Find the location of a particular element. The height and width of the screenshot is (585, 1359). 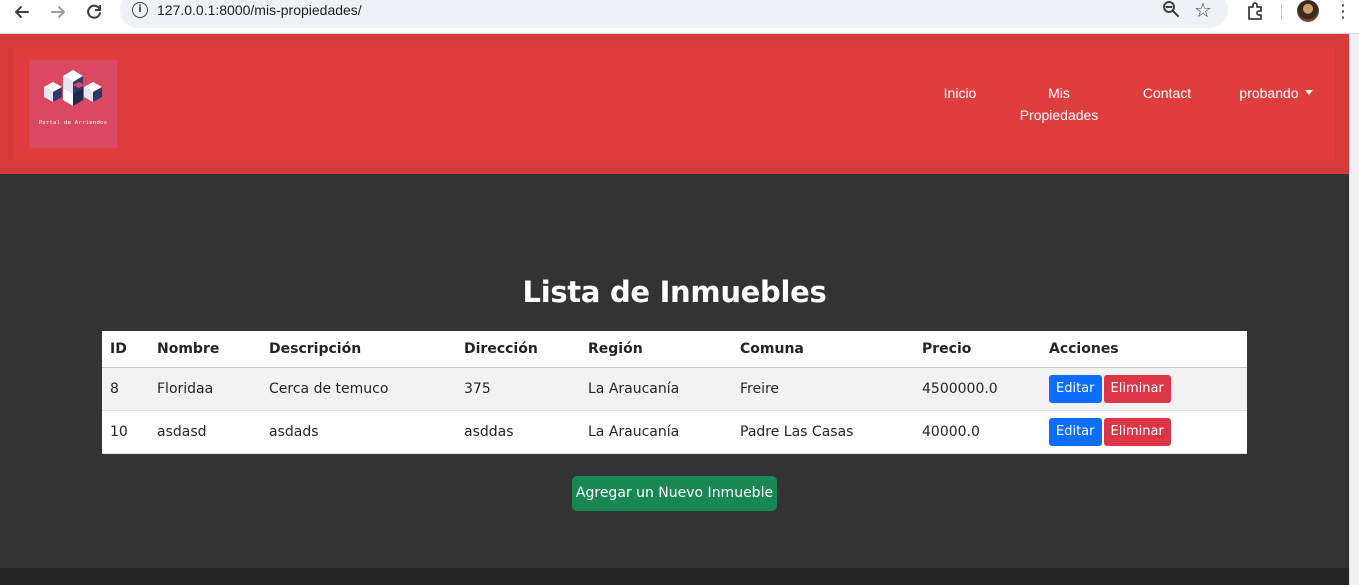

cell-nombre: Floridaa is located at coordinates (205, 389).